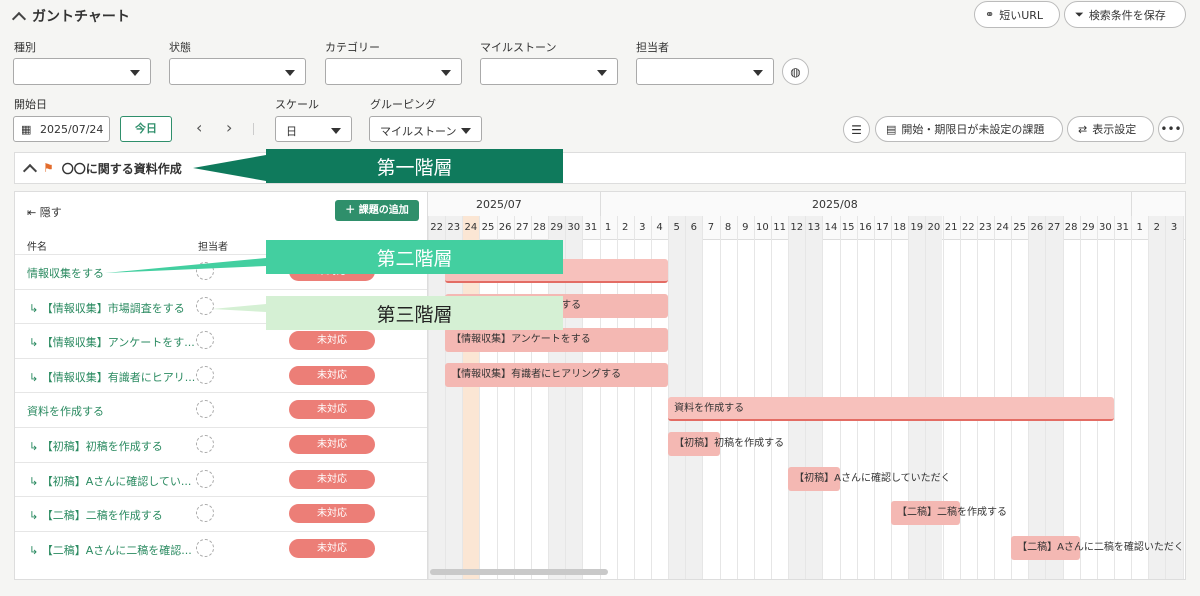  Describe the element at coordinates (726, 444) in the screenshot. I see `gantt-bar: 【初稿】初稿を作成する` at that location.